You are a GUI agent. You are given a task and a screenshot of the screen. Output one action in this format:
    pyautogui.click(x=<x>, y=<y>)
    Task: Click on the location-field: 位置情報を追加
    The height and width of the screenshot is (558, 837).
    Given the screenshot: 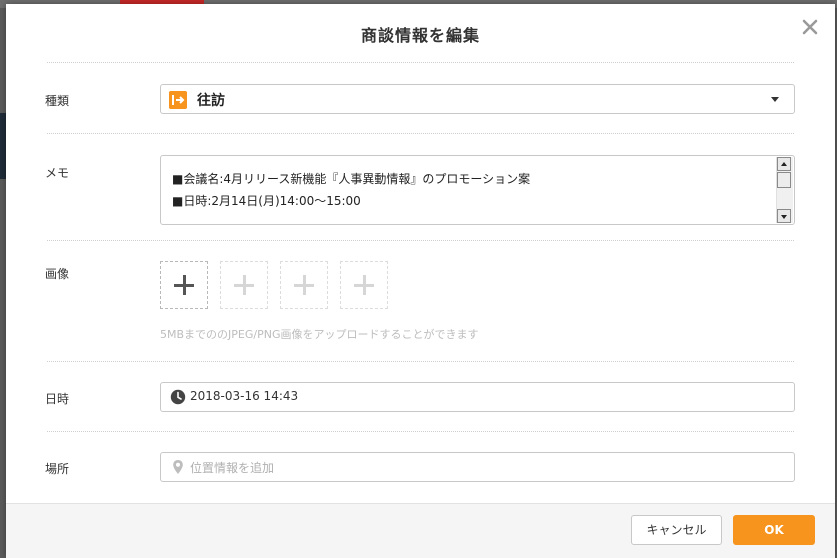 What is the action you would take?
    pyautogui.click(x=477, y=467)
    